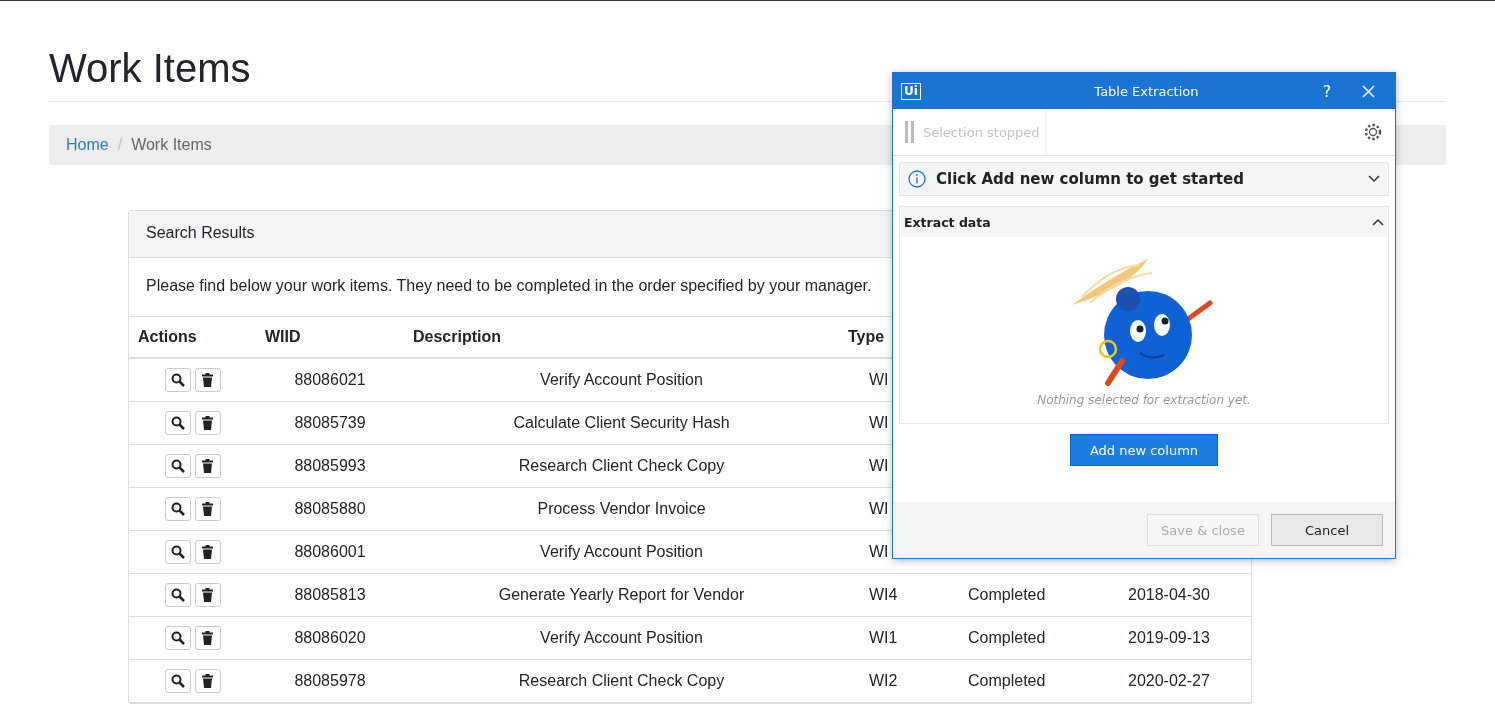  I want to click on wiid-cell-text: 88086020, so click(330, 638).